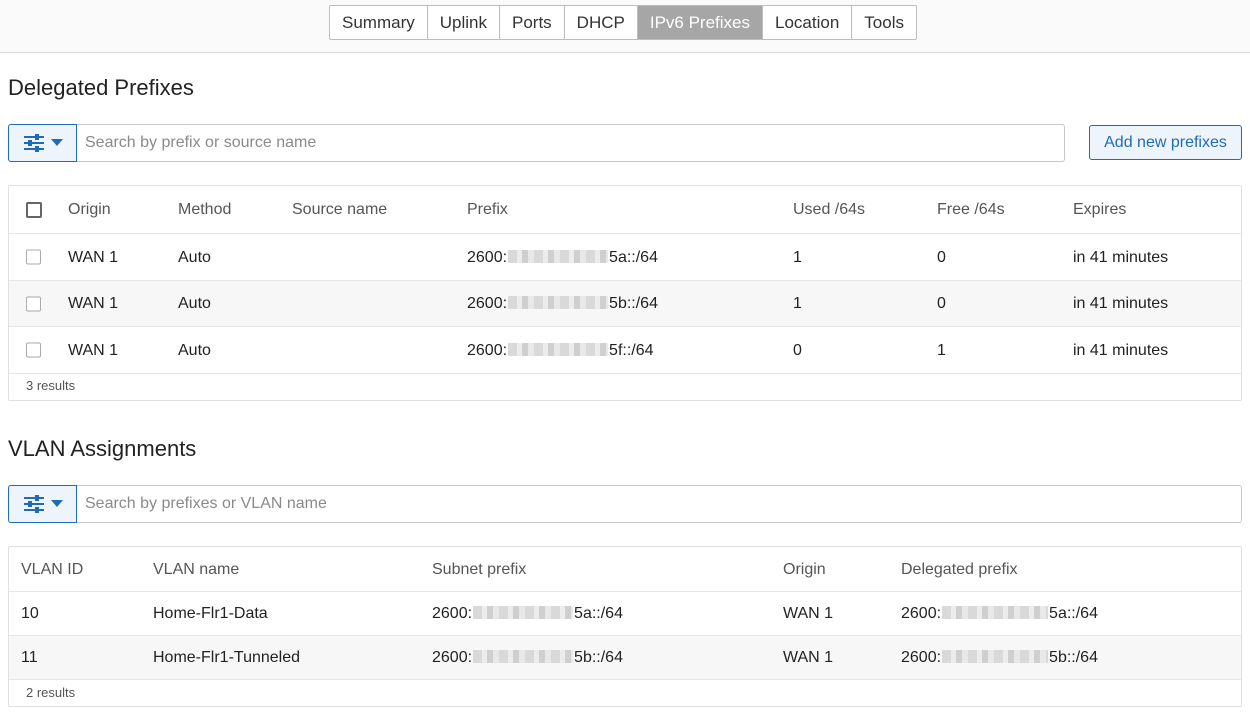 The height and width of the screenshot is (723, 1250). What do you see at coordinates (1165, 142) in the screenshot?
I see `add-new-prefixes-button: Add new prefixes` at bounding box center [1165, 142].